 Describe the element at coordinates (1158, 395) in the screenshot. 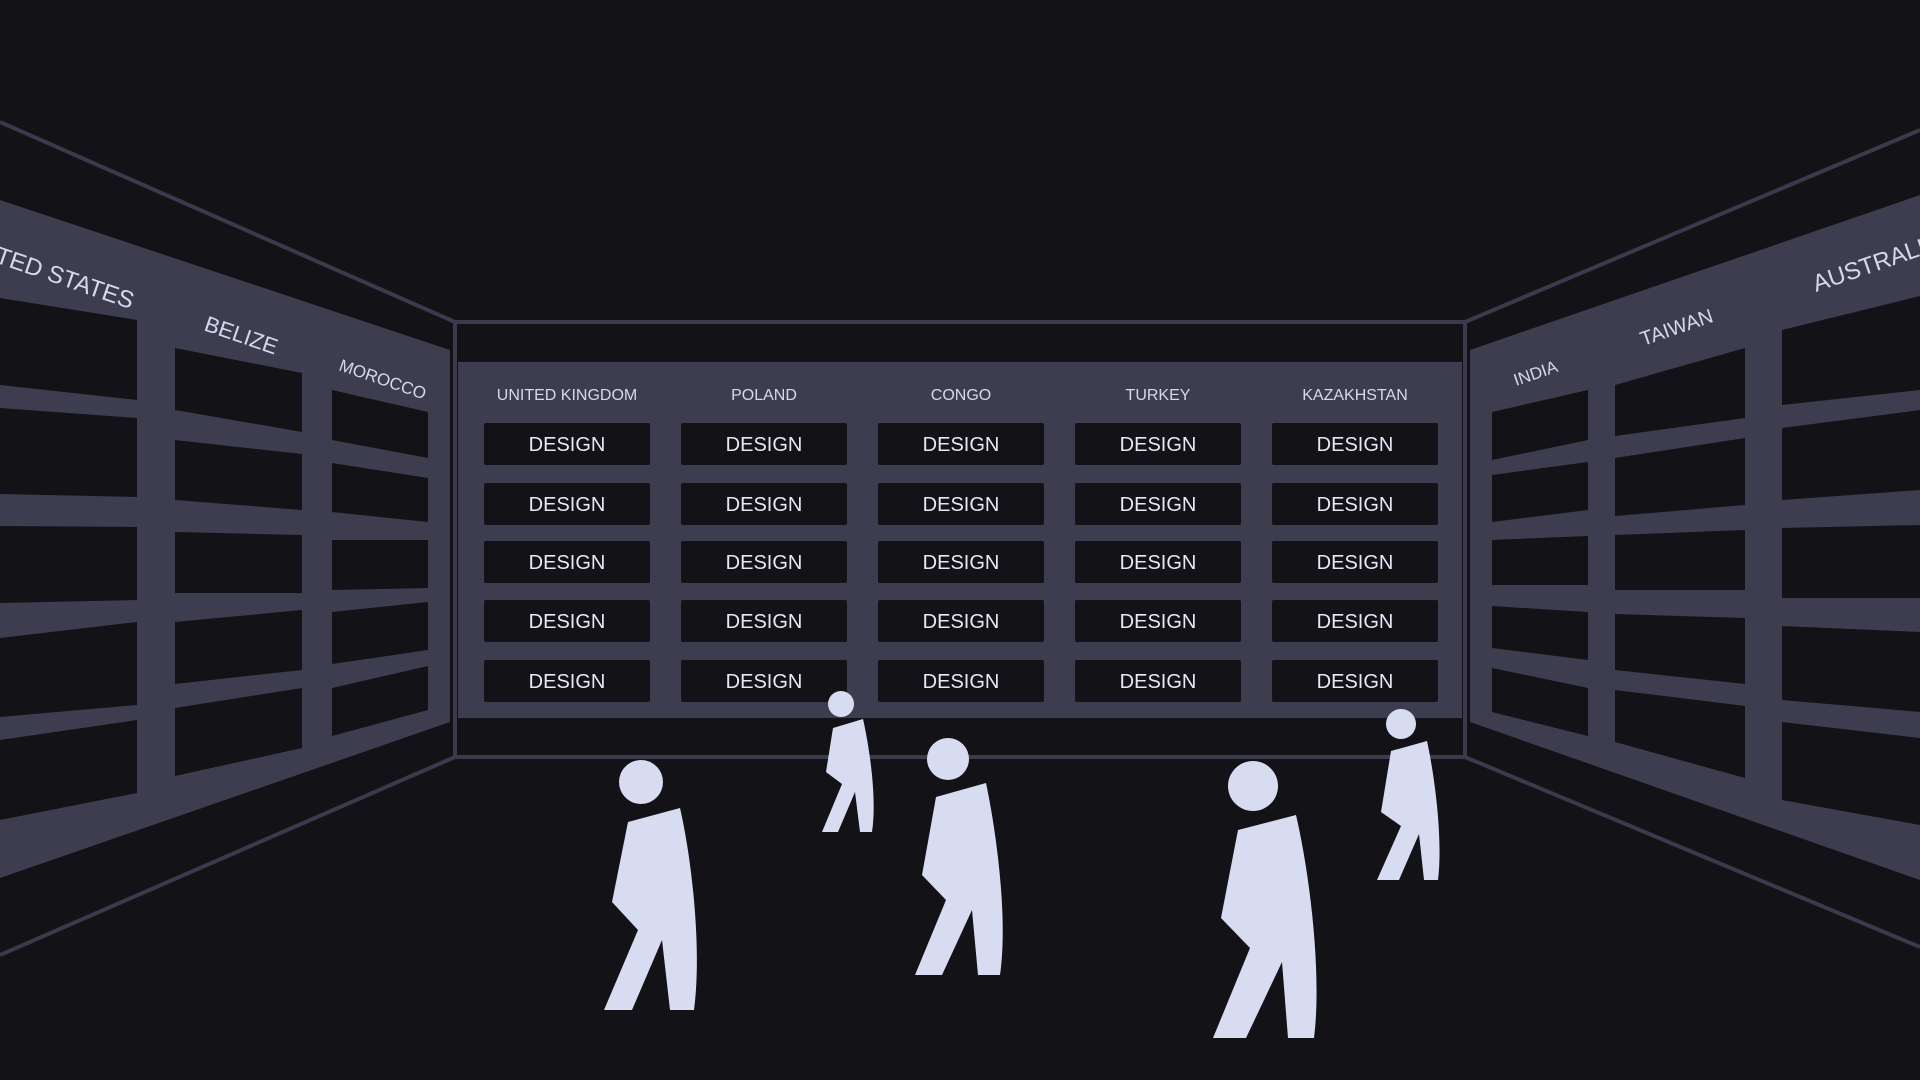

I see `column-header-turkey: TURKEY` at that location.